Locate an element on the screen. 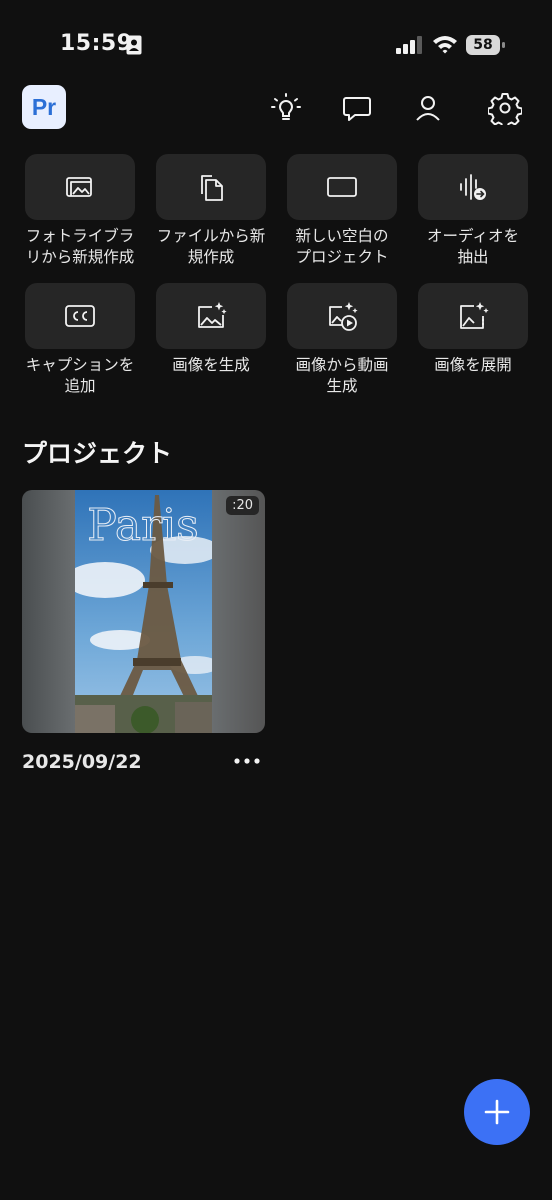 This screenshot has width=552, height=1200. user-icon is located at coordinates (428, 108).